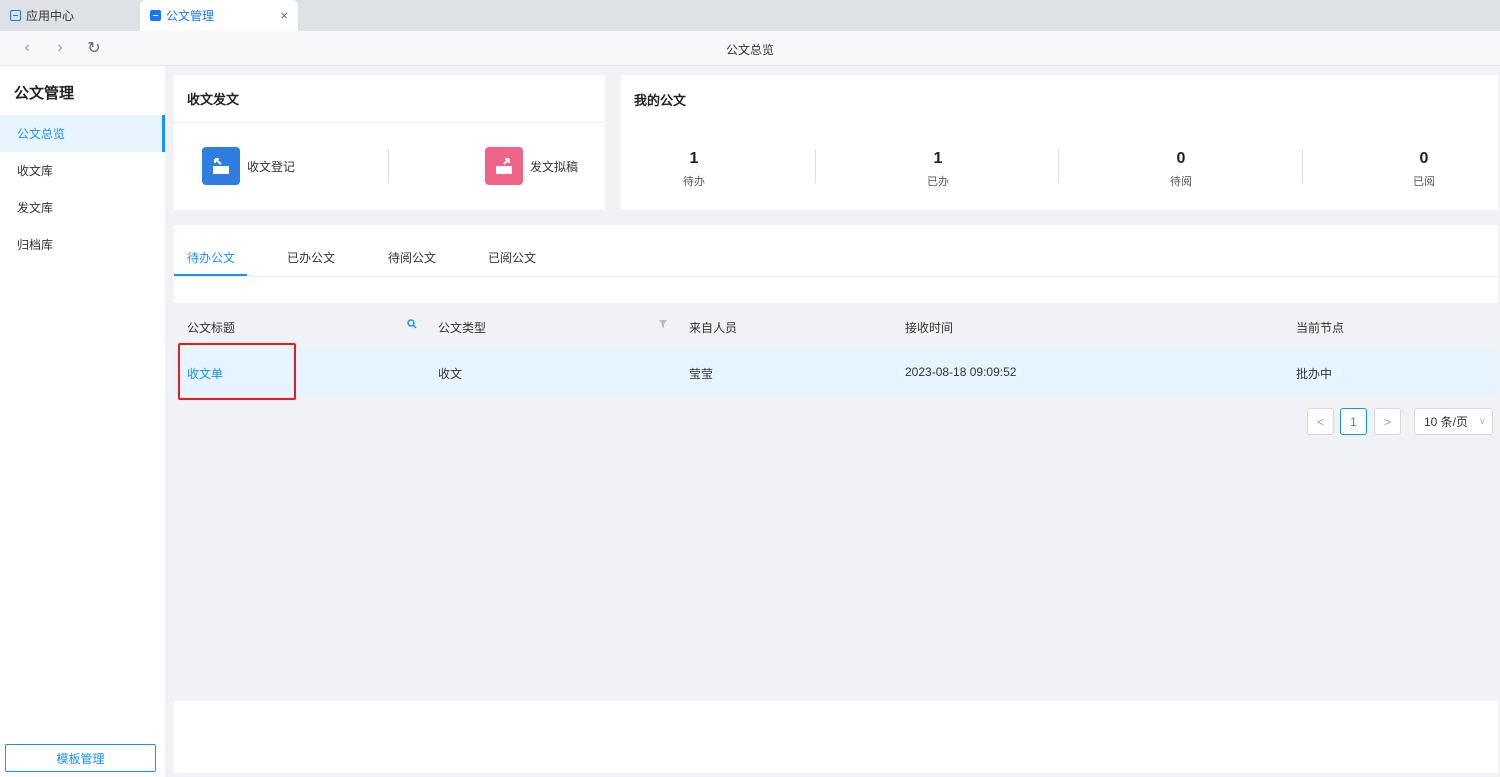 This screenshot has width=1500, height=777. What do you see at coordinates (1387, 421) in the screenshot?
I see `next-page-button: >` at bounding box center [1387, 421].